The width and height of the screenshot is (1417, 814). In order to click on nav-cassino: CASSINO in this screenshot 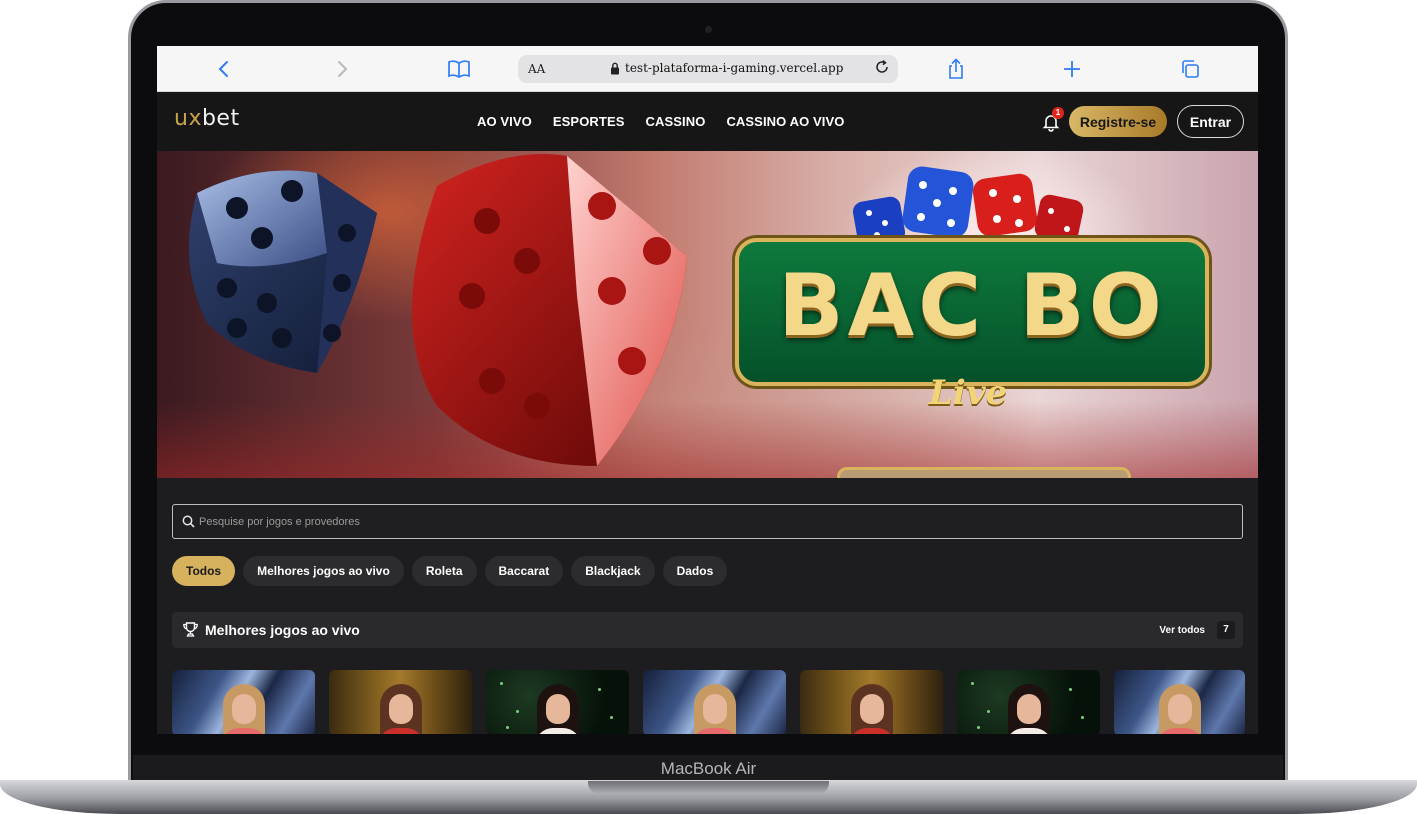, I will do `click(676, 121)`.